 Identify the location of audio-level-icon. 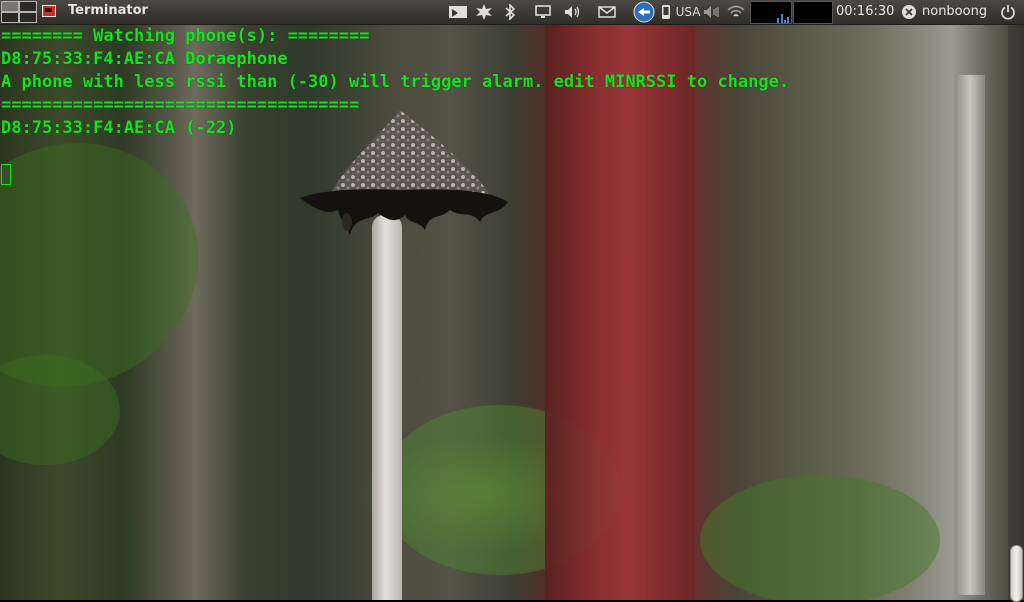
(712, 12).